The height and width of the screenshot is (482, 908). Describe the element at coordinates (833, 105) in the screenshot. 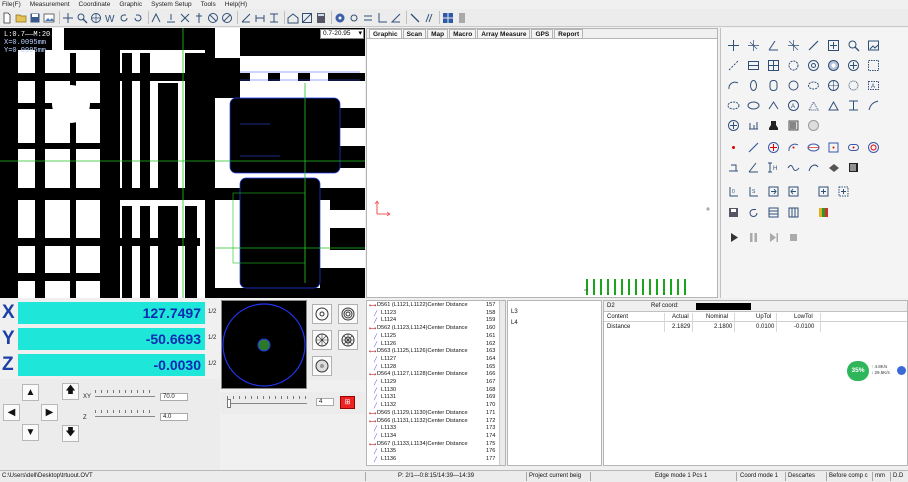

I see `triangle-dot-icon` at that location.